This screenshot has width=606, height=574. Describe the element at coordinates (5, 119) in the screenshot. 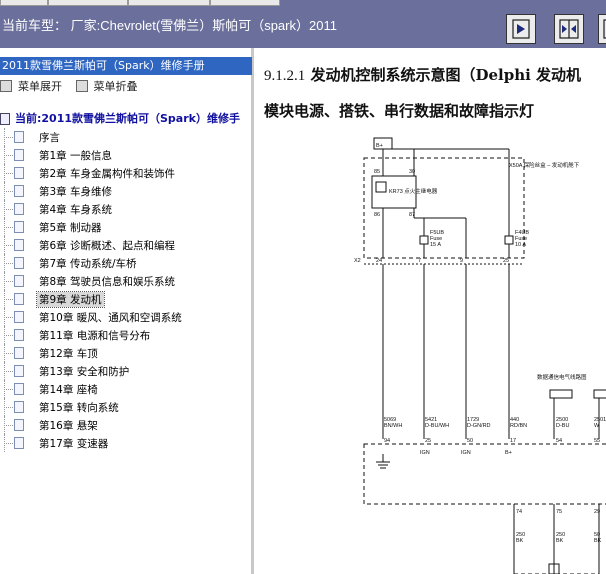

I see `book-icon` at that location.